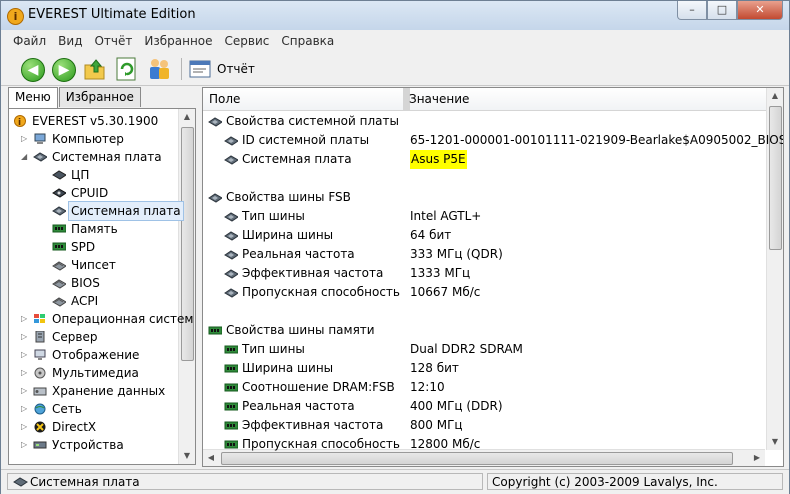 The height and width of the screenshot is (494, 790). What do you see at coordinates (445, 292) in the screenshot?
I see `property-value: 10667 Мб/с` at bounding box center [445, 292].